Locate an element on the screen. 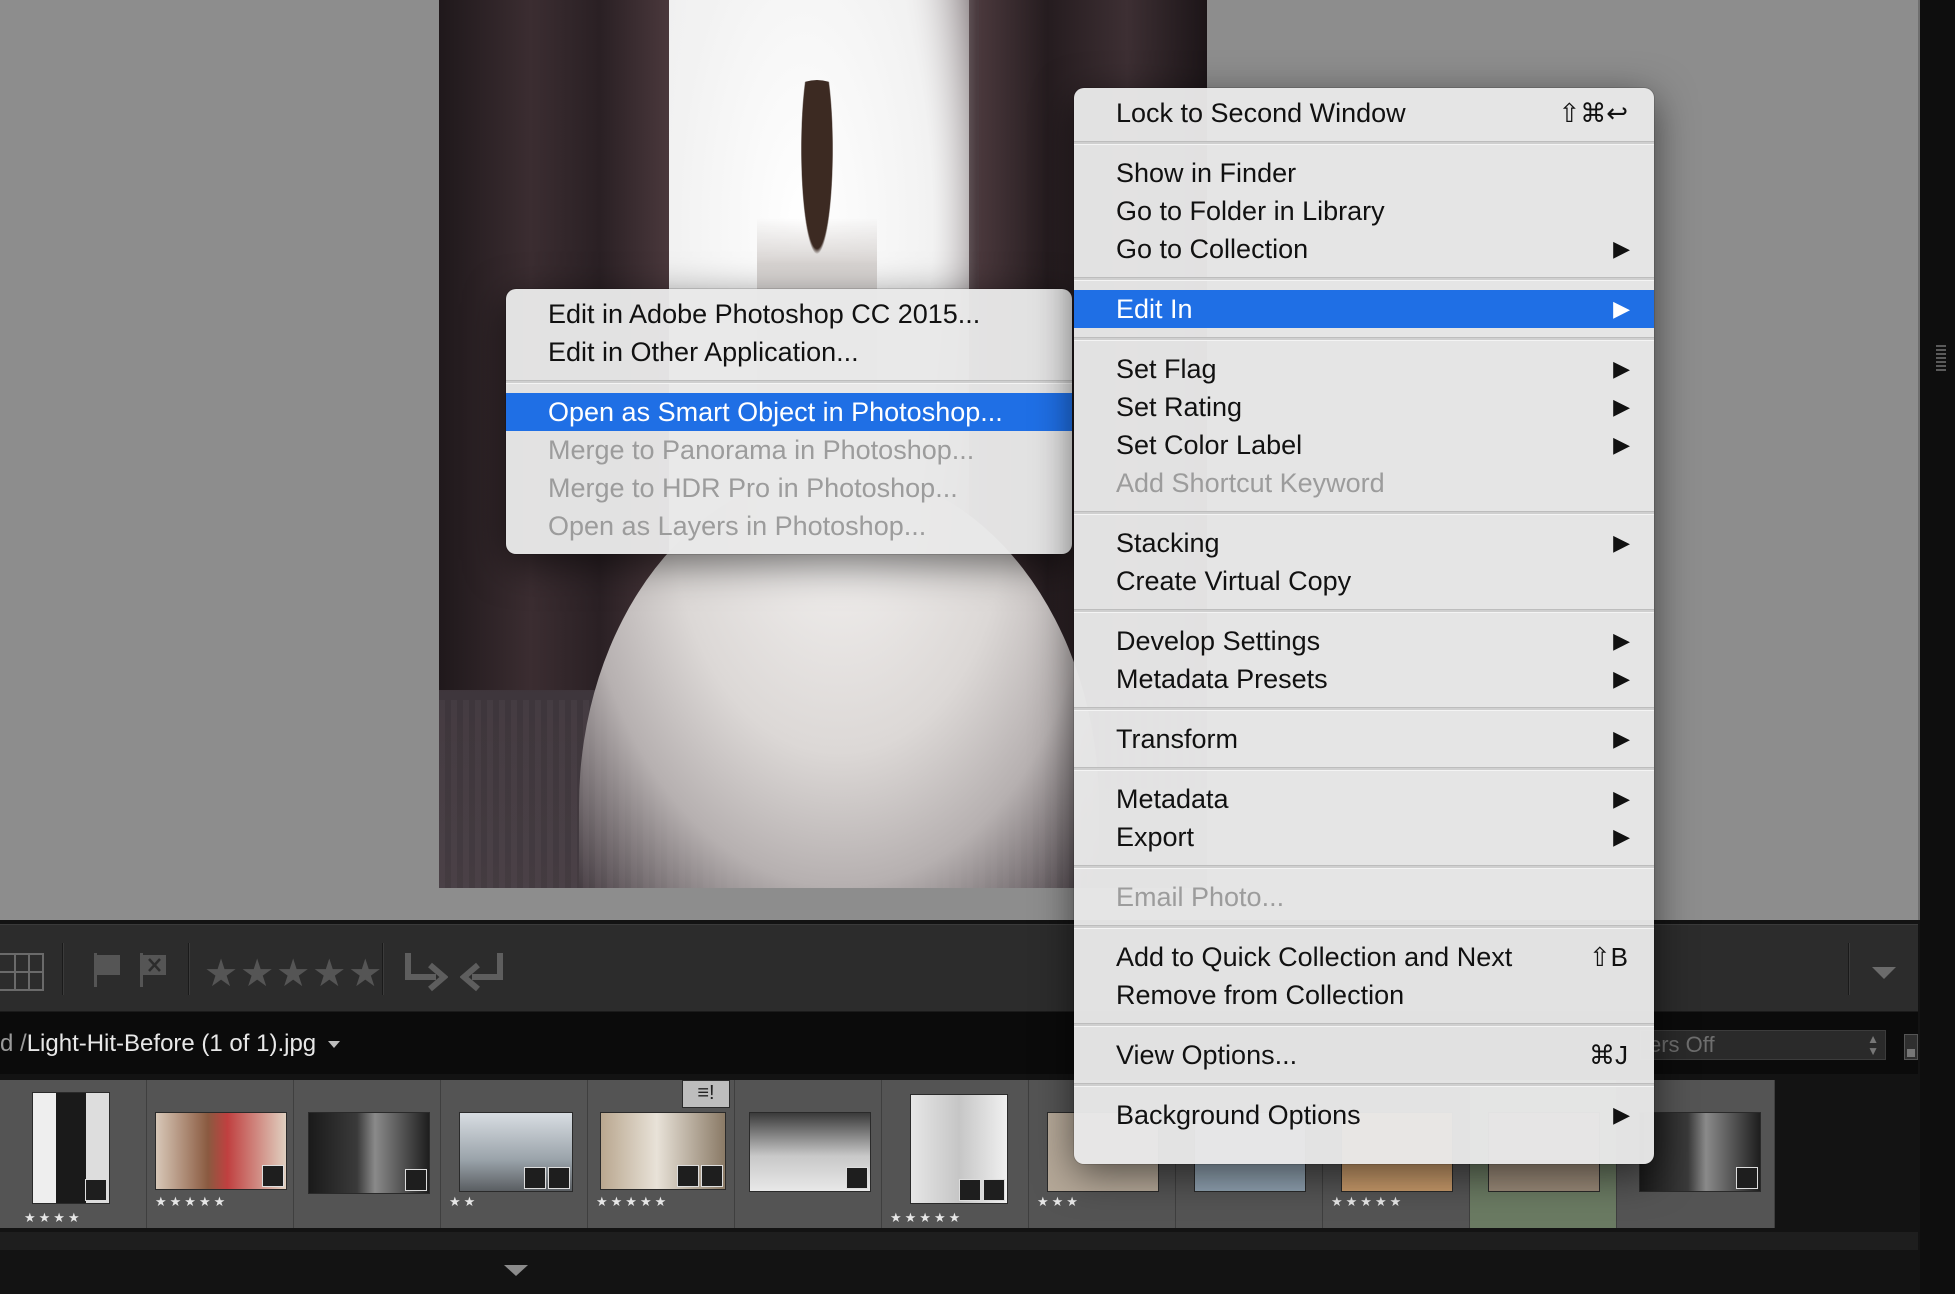 Image resolution: width=1955 pixels, height=1294 pixels. menu-item-label: Lock to Second Window is located at coordinates (1261, 113).